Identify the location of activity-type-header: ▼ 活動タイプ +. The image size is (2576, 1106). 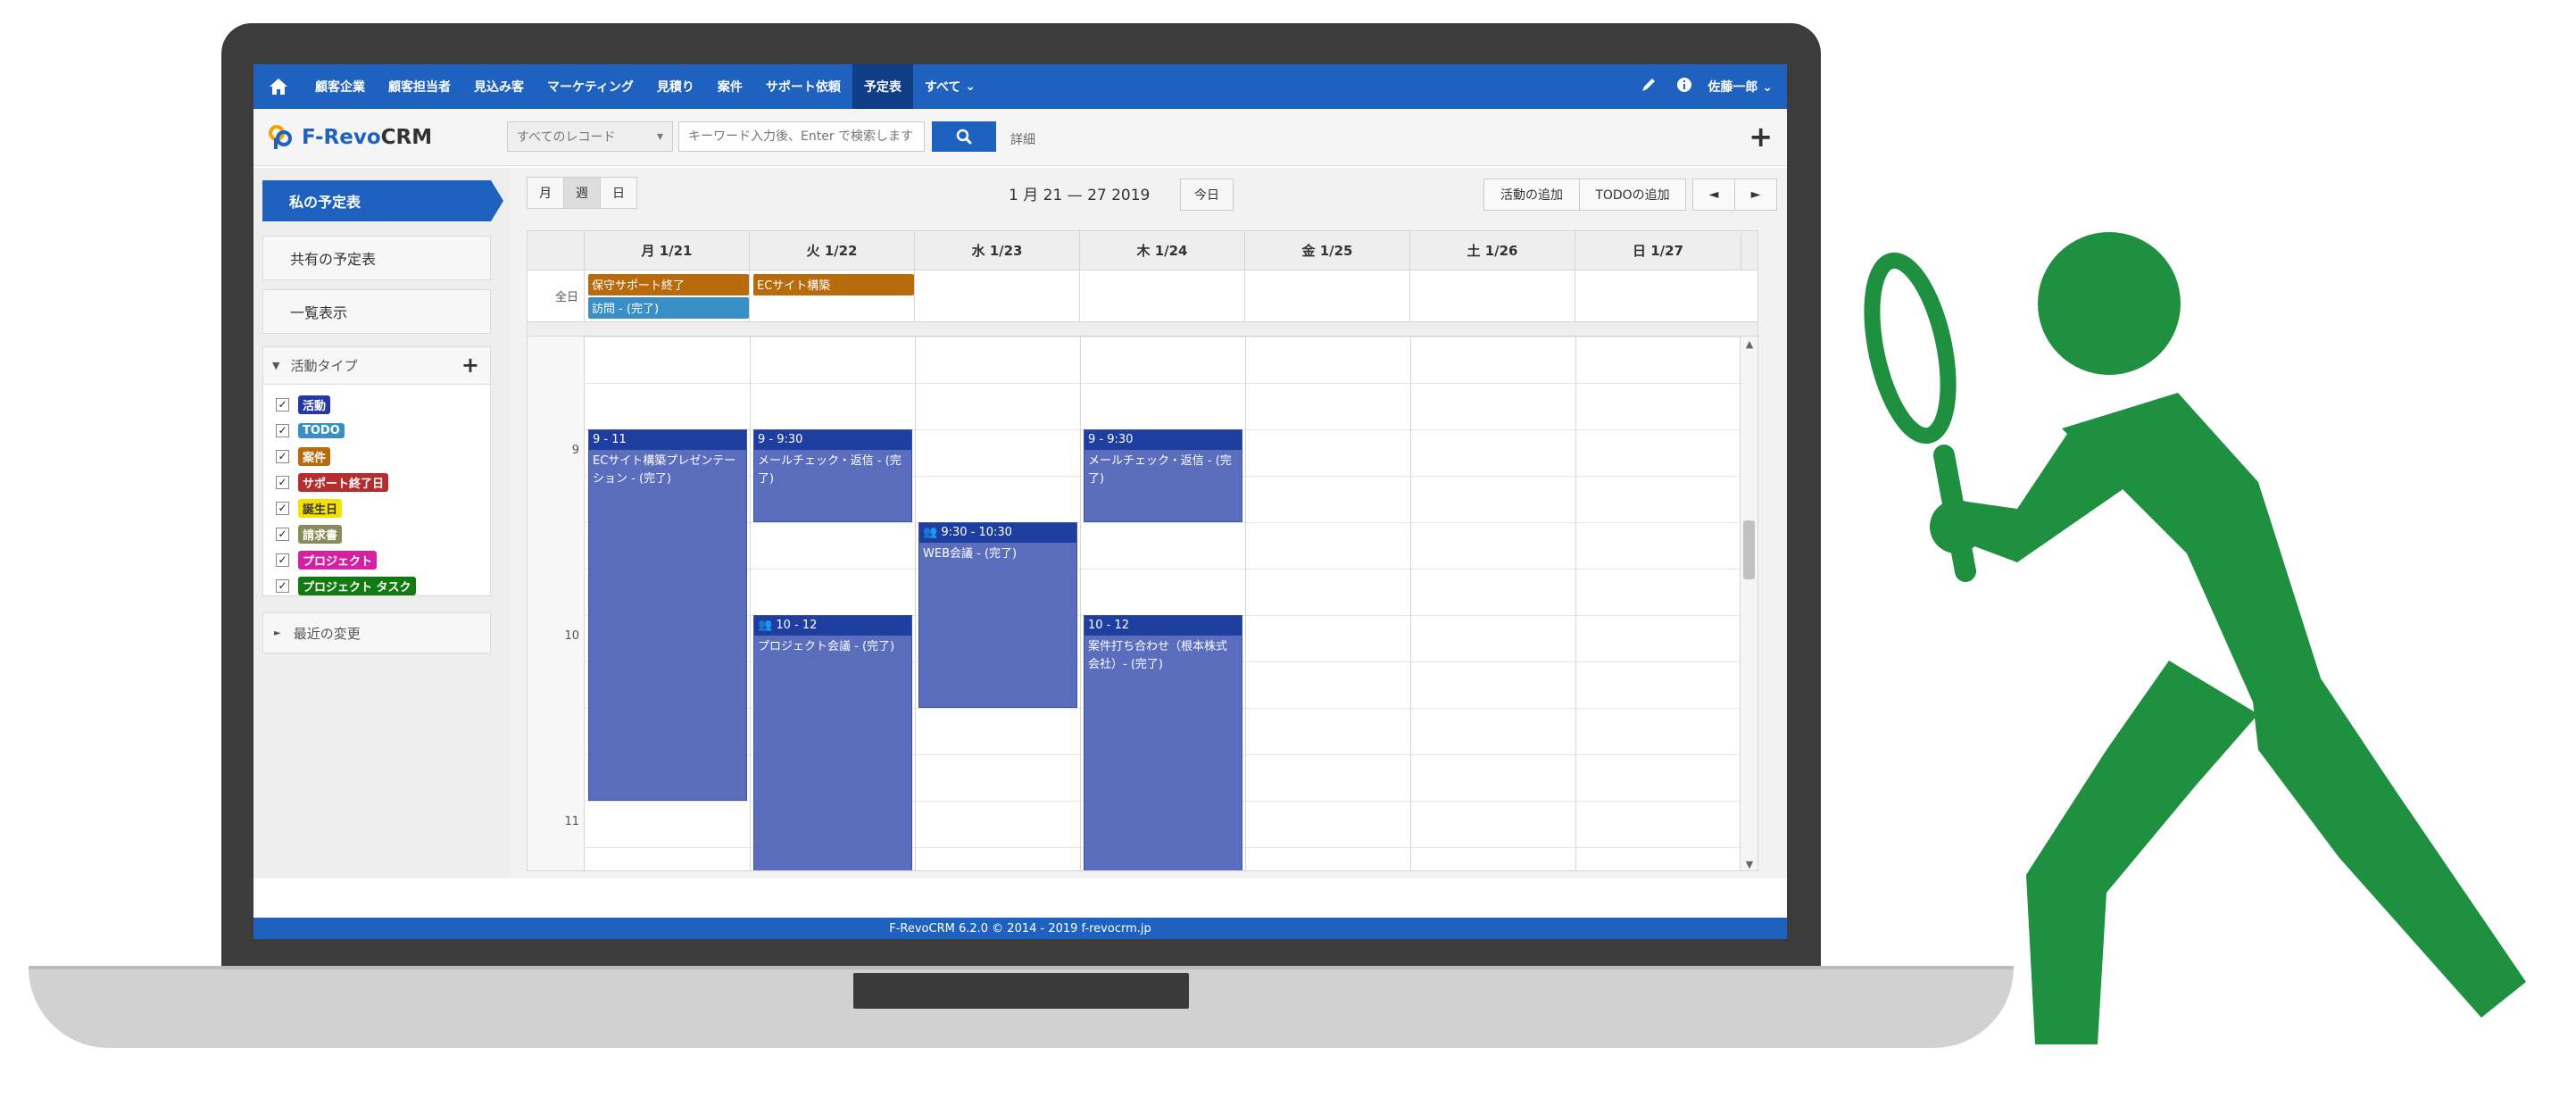
(377, 366).